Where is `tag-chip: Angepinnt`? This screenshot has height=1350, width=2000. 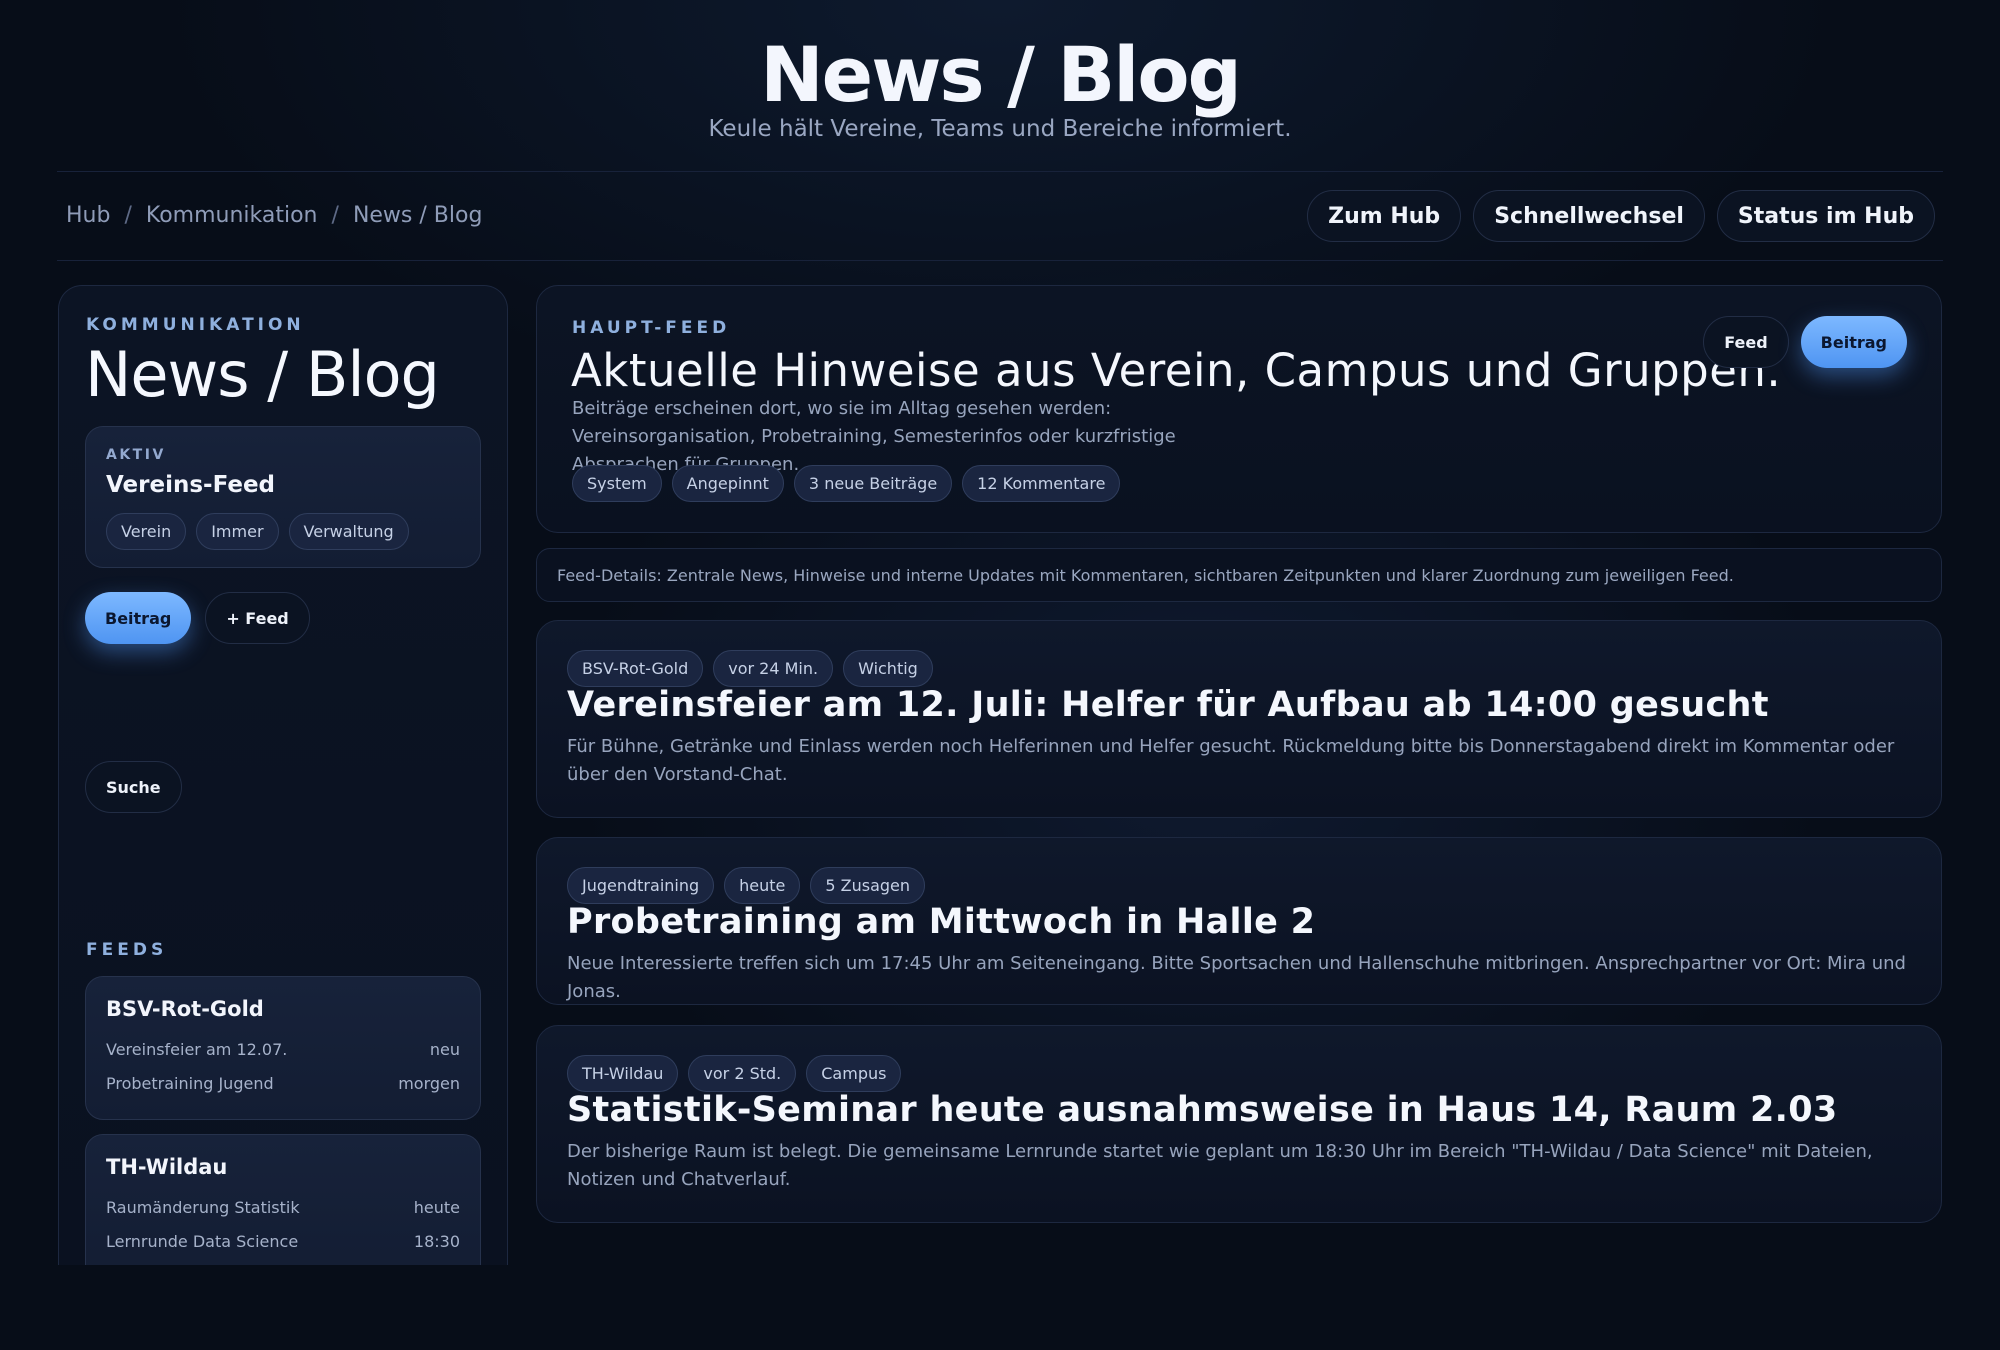
tag-chip: Angepinnt is located at coordinates (727, 483).